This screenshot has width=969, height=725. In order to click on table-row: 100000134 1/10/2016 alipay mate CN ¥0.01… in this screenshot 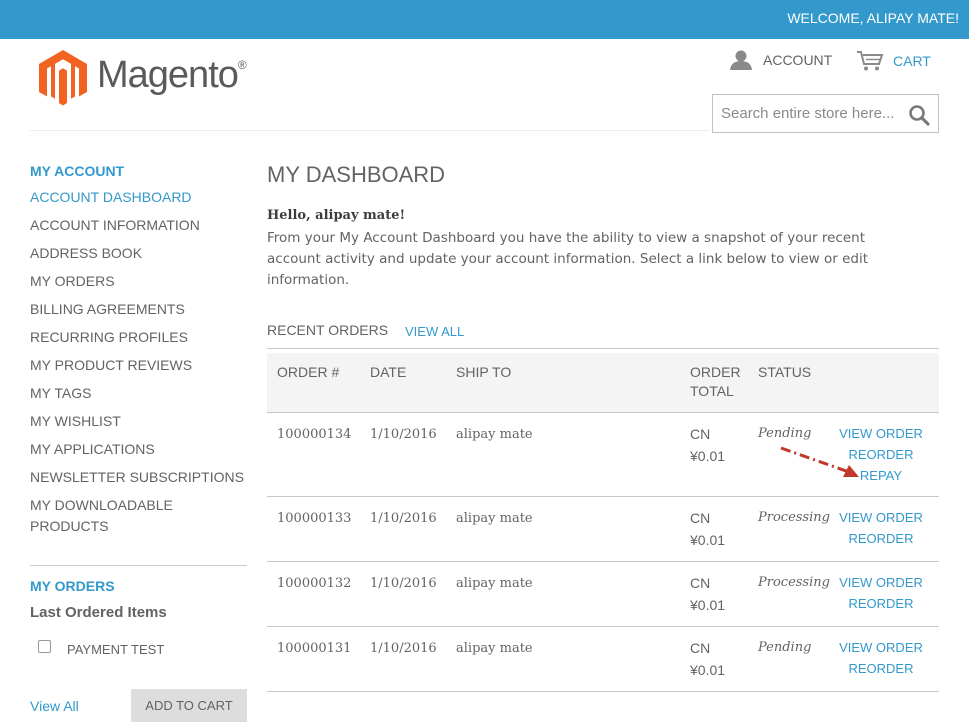, I will do `click(603, 454)`.